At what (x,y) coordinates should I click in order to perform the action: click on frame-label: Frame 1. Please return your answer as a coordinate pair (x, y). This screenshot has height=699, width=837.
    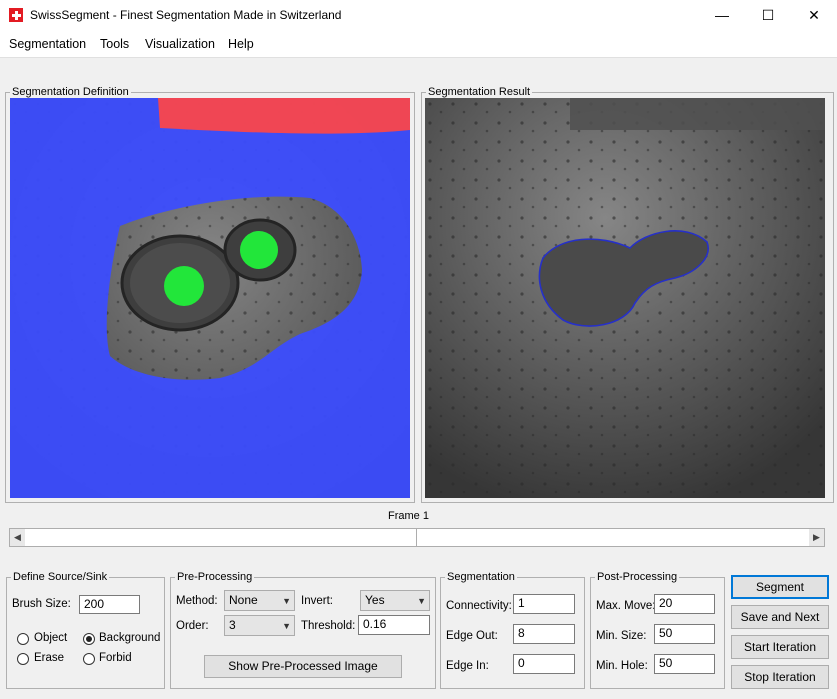
    Looking at the image, I should click on (408, 516).